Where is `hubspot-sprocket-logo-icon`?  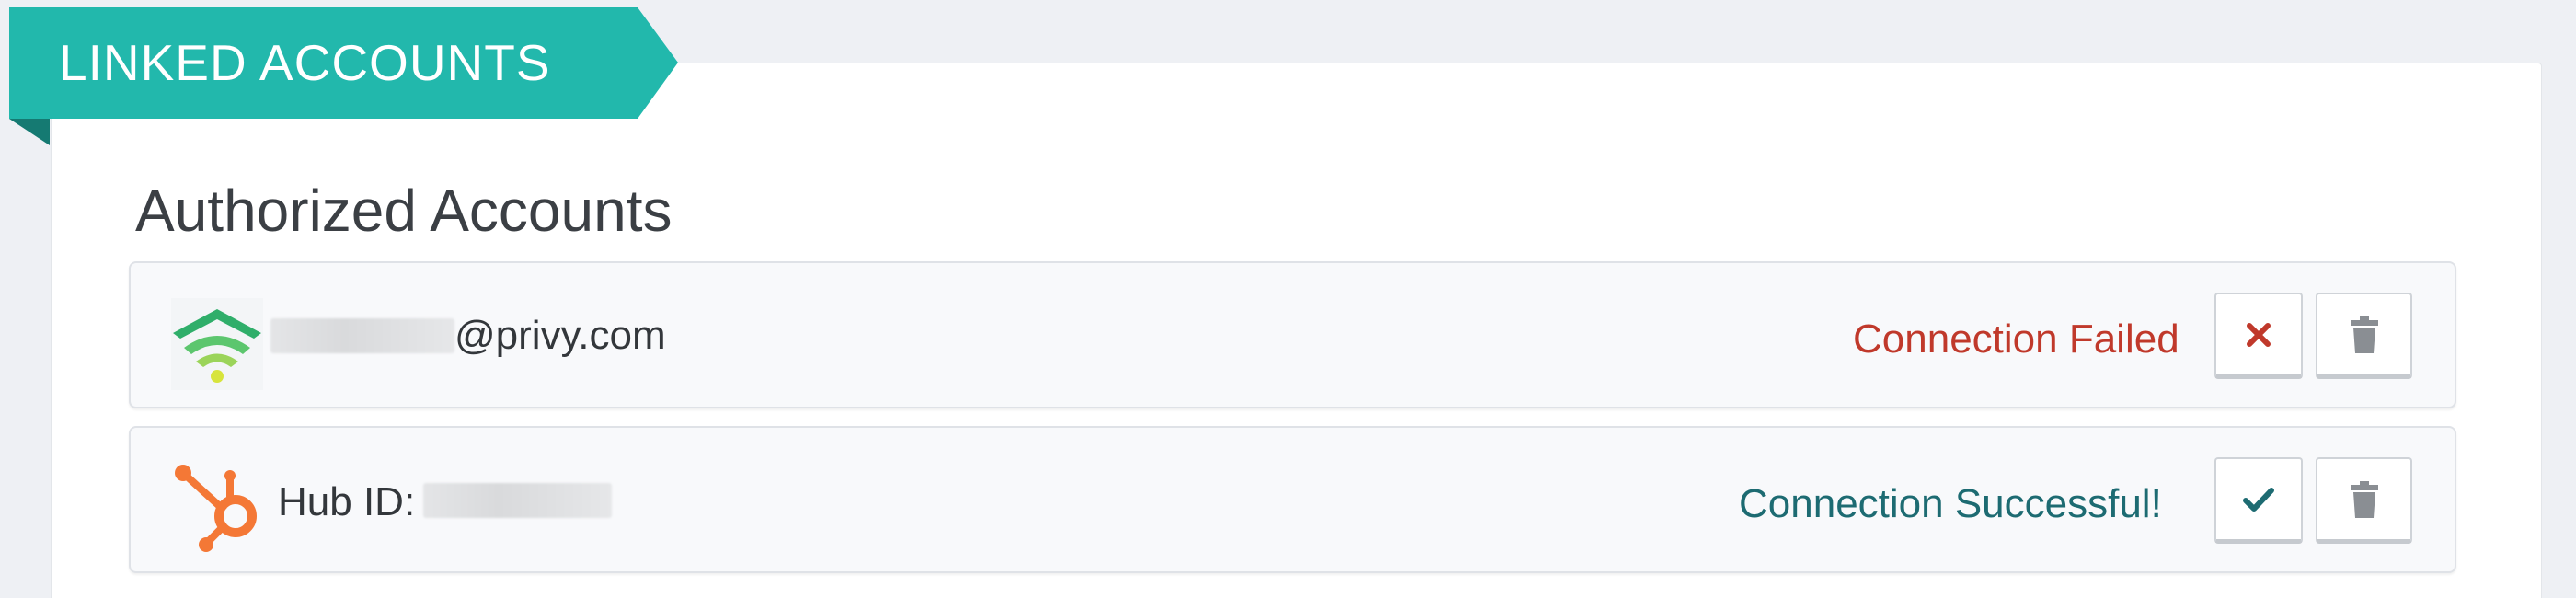
hubspot-sprocket-logo-icon is located at coordinates (217, 509).